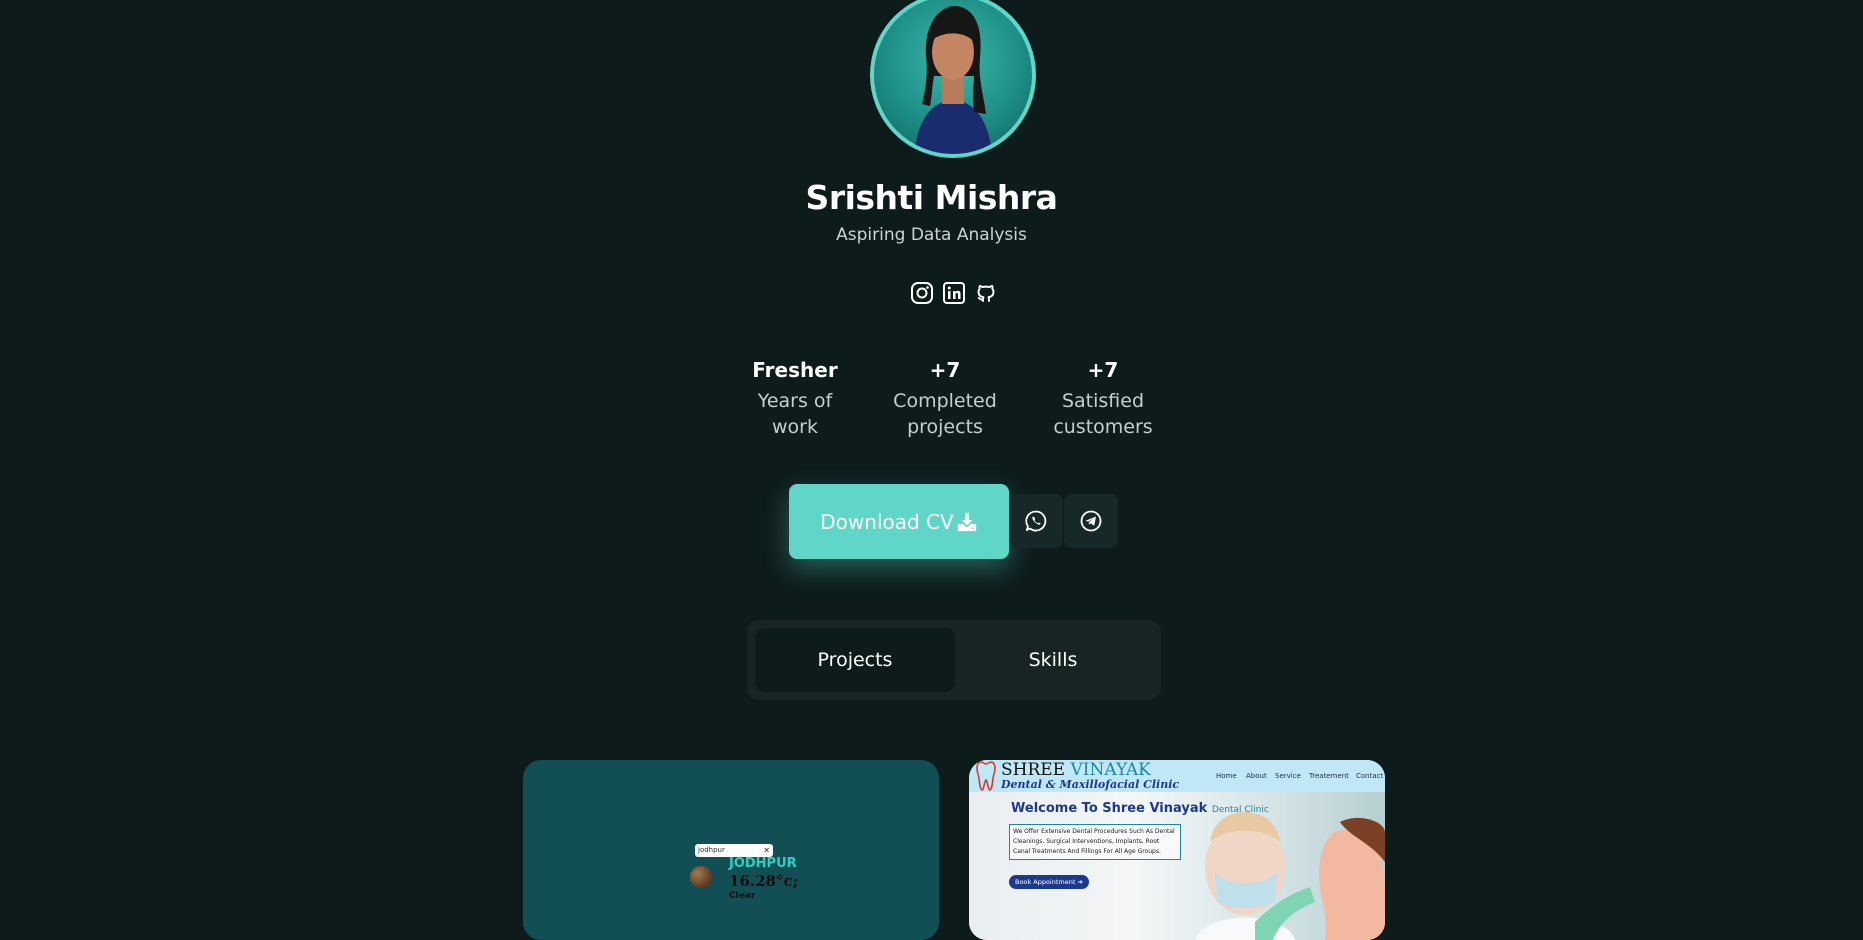 Image resolution: width=1863 pixels, height=940 pixels. Describe the element at coordinates (795, 427) in the screenshot. I see `stat-label-line: work` at that location.